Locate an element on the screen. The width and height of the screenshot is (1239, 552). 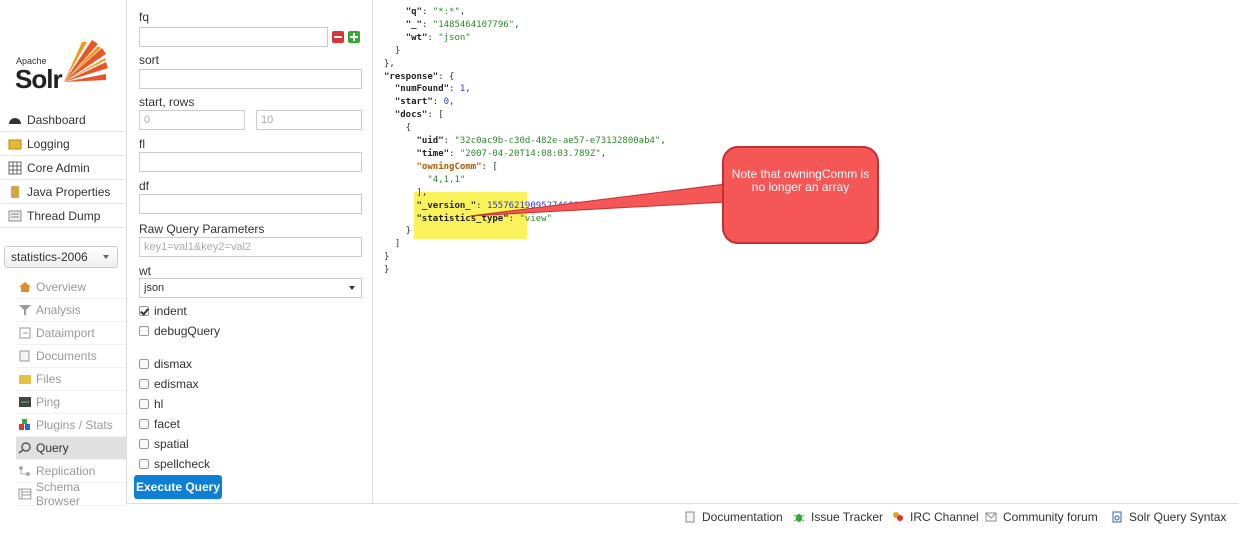
documentation-icon is located at coordinates (690, 517).